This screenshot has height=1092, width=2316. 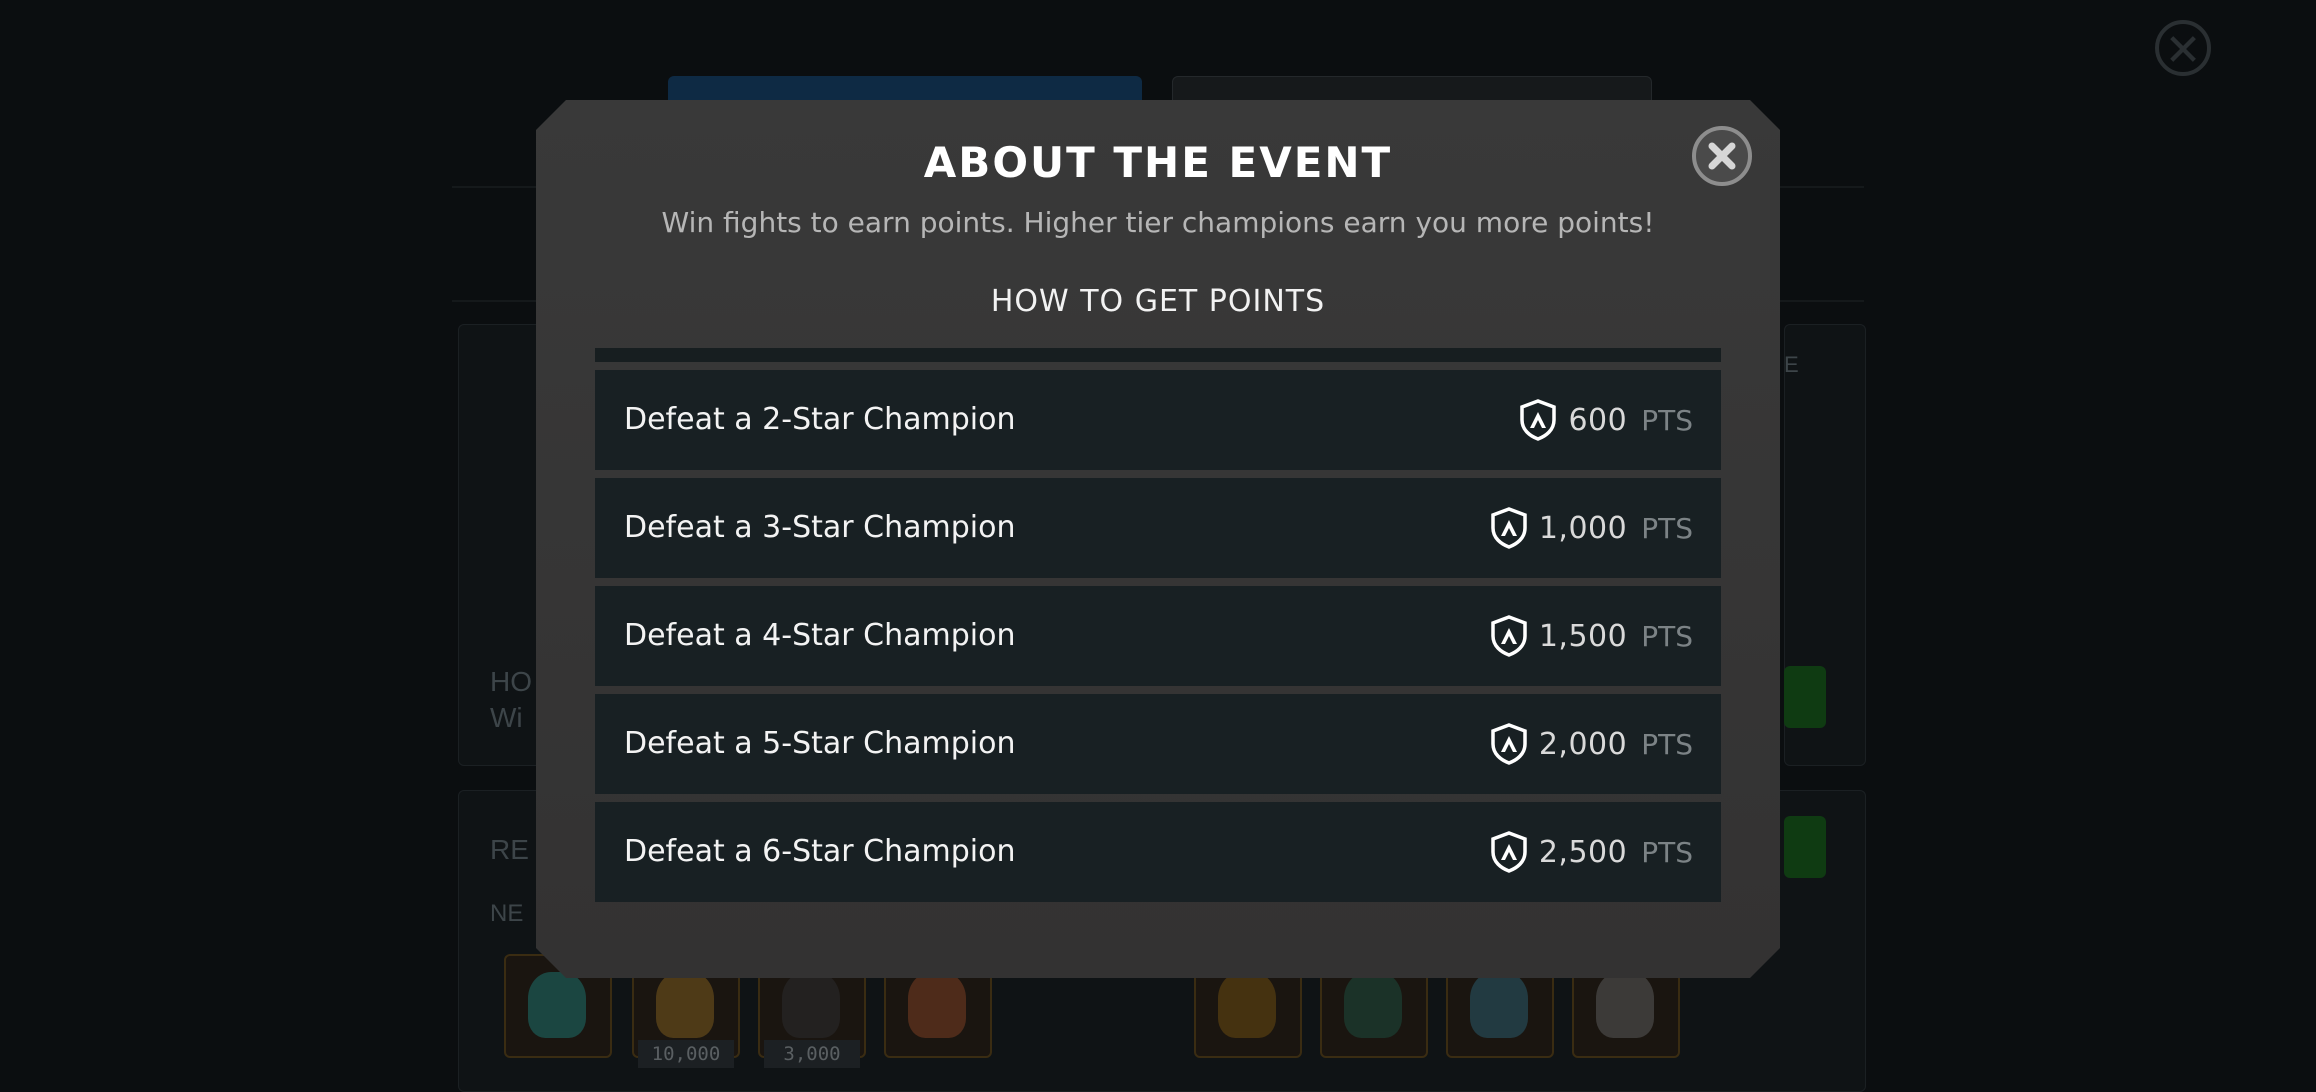 I want to click on row-points: 2,500 PTS, so click(x=1591, y=852).